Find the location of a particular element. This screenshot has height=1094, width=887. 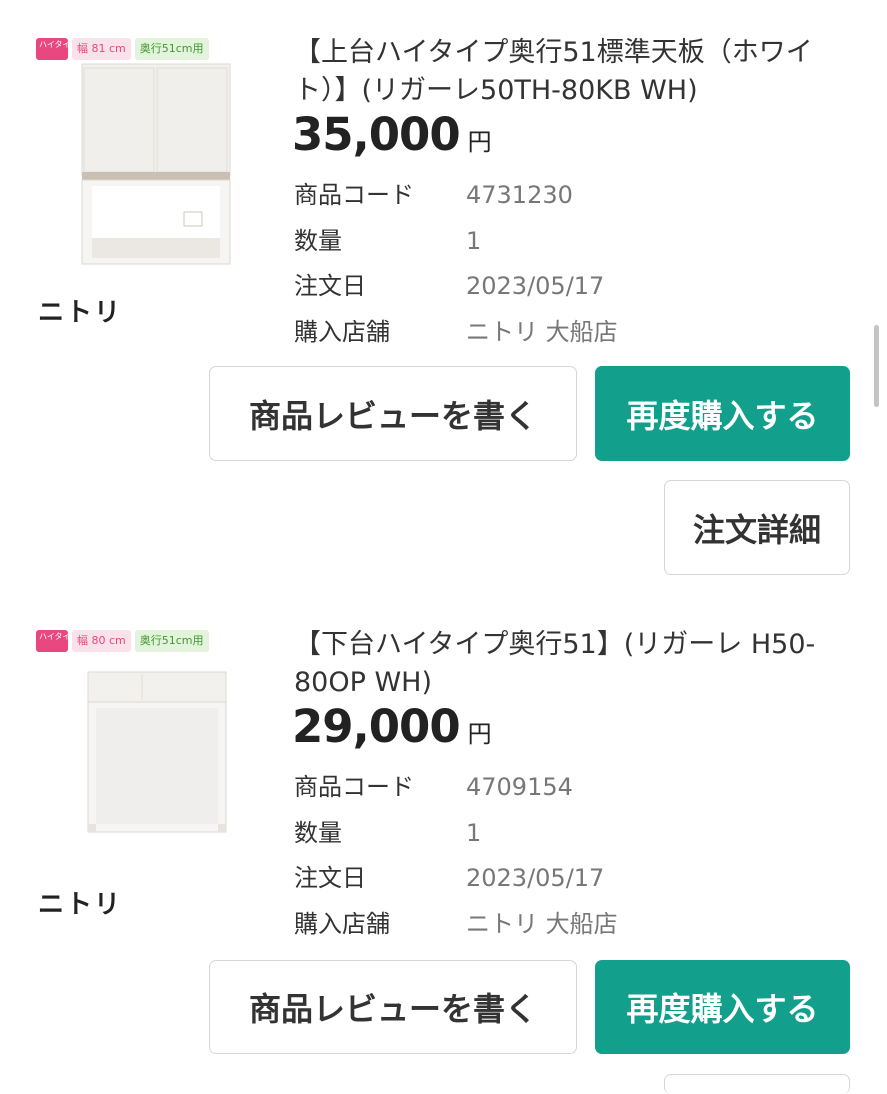

width-badge: 幅 81 cm is located at coordinates (101, 49).